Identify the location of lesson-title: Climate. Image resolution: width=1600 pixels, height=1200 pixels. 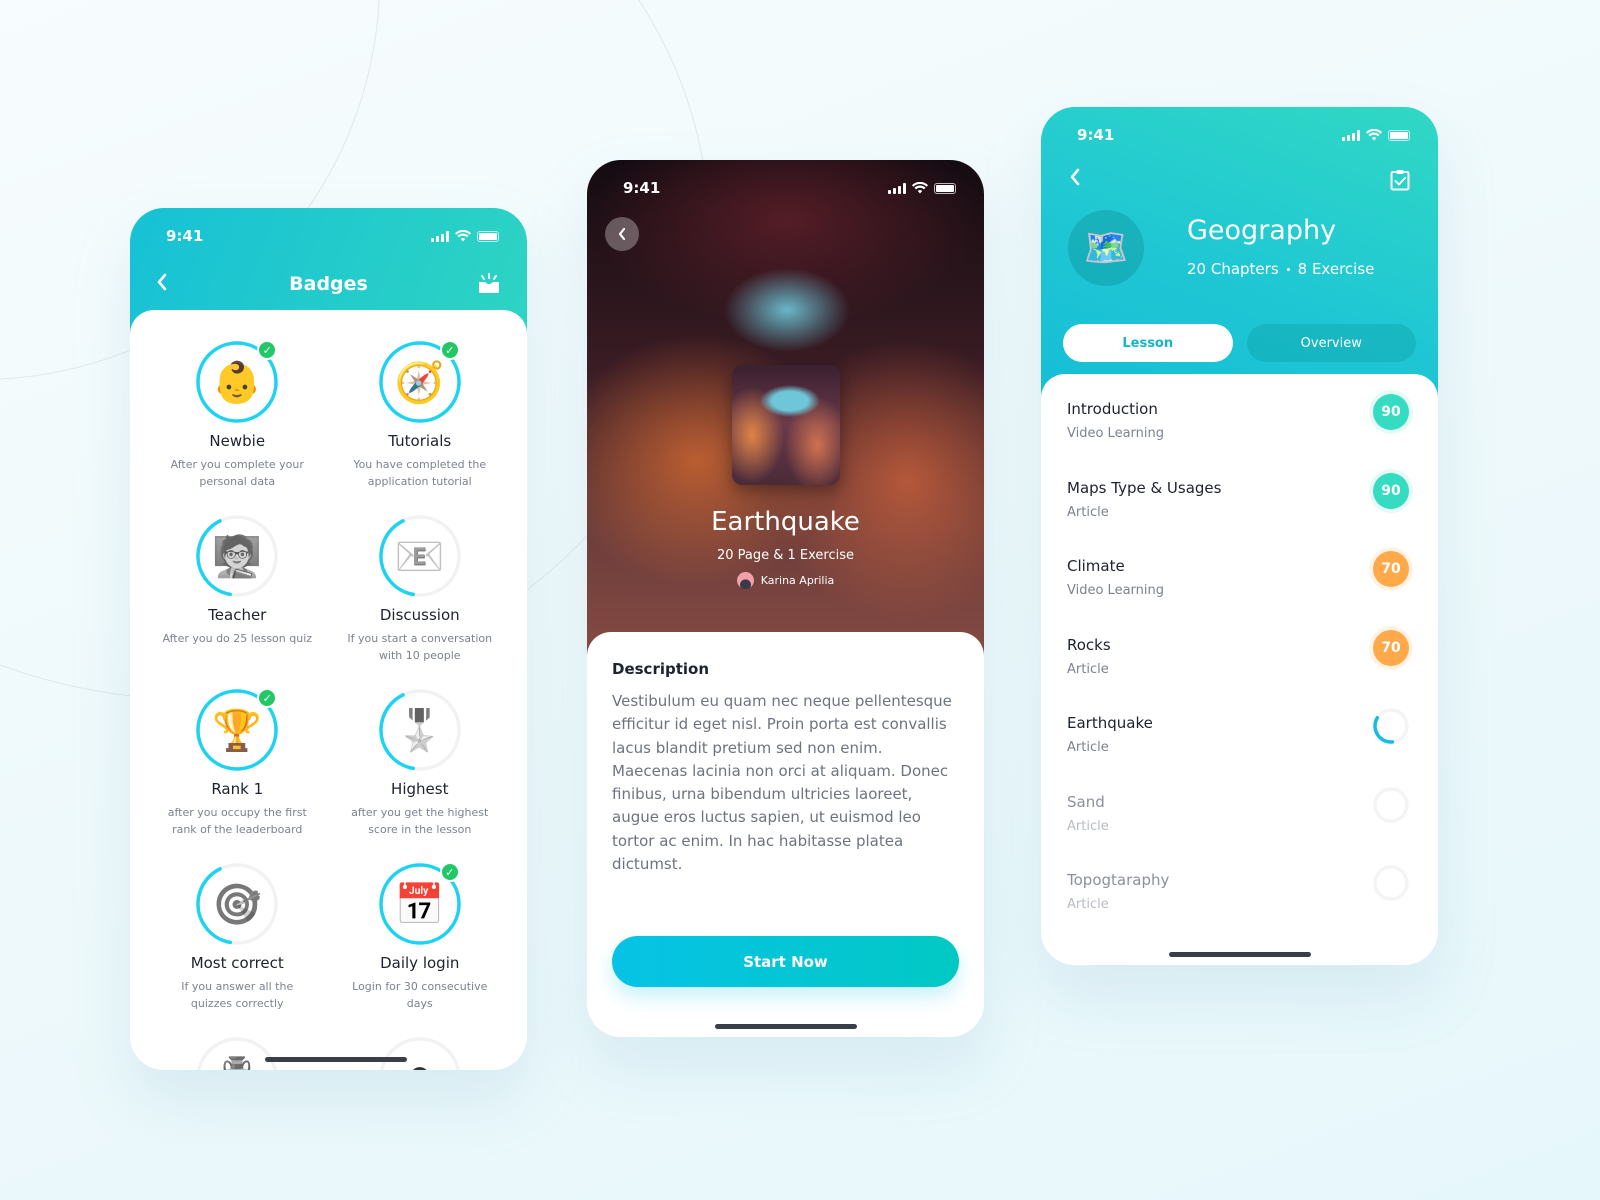
(1096, 566).